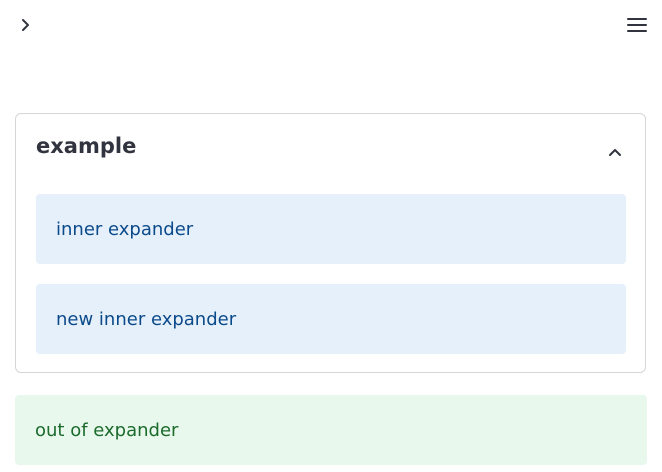 This screenshot has height=472, width=662. Describe the element at coordinates (331, 229) in the screenshot. I see `info-message-inner-expander: inner expander` at that location.